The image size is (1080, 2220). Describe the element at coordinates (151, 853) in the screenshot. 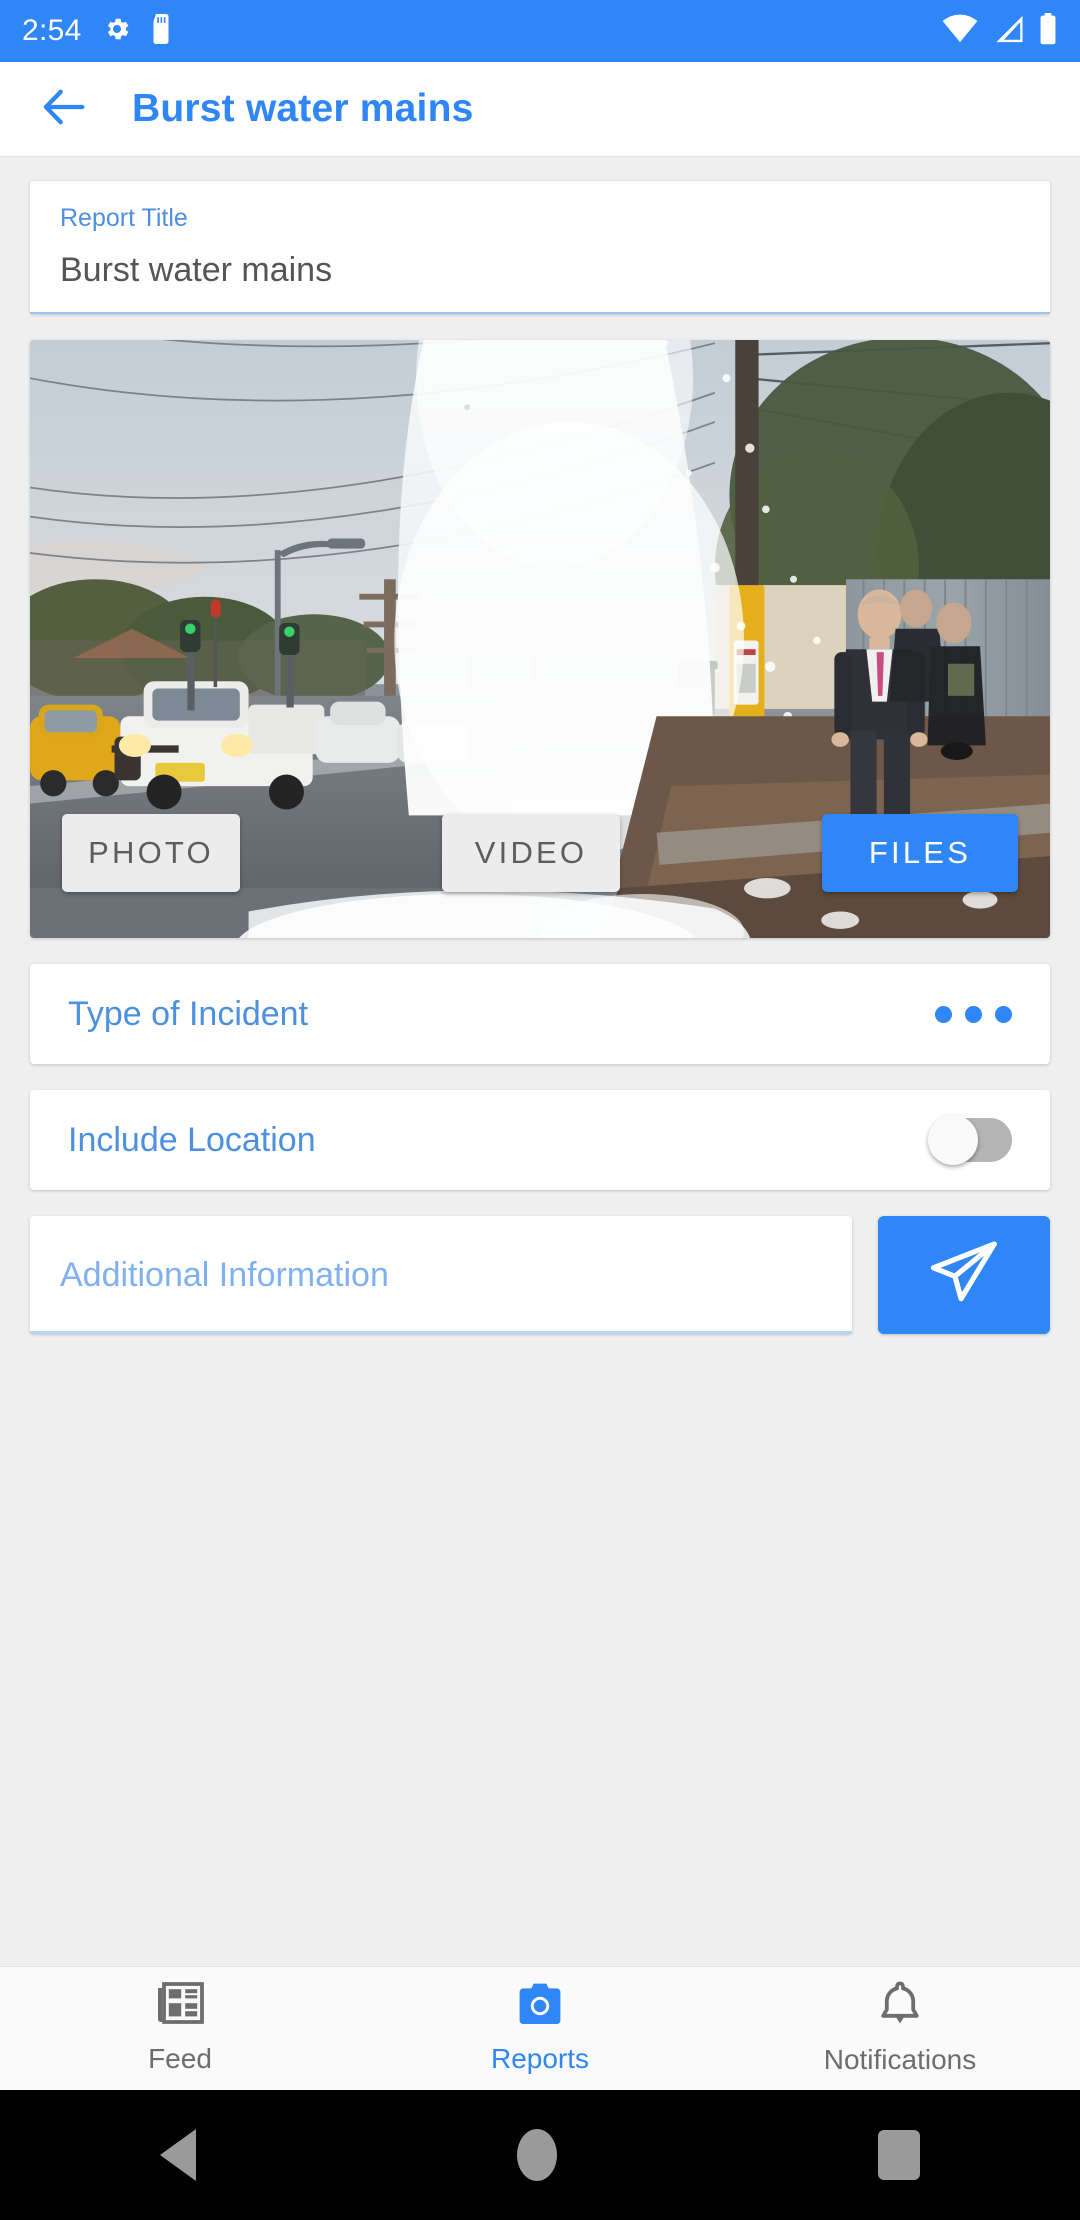

I see `photo-button: PHOTO` at that location.